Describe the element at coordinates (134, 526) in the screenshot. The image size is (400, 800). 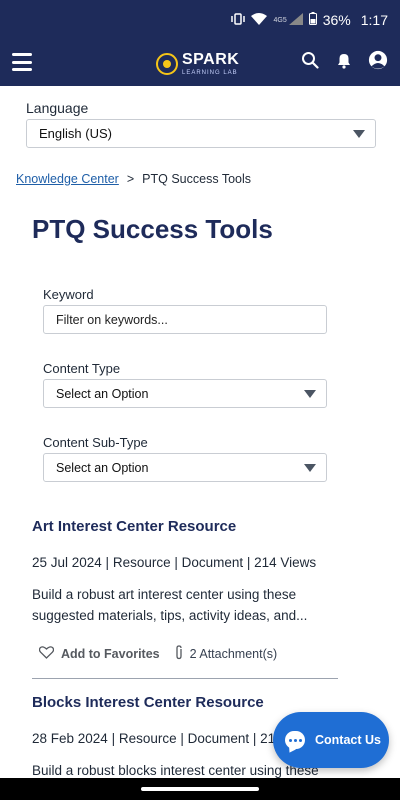
I see `result-title: Art Interest Center Resource` at that location.